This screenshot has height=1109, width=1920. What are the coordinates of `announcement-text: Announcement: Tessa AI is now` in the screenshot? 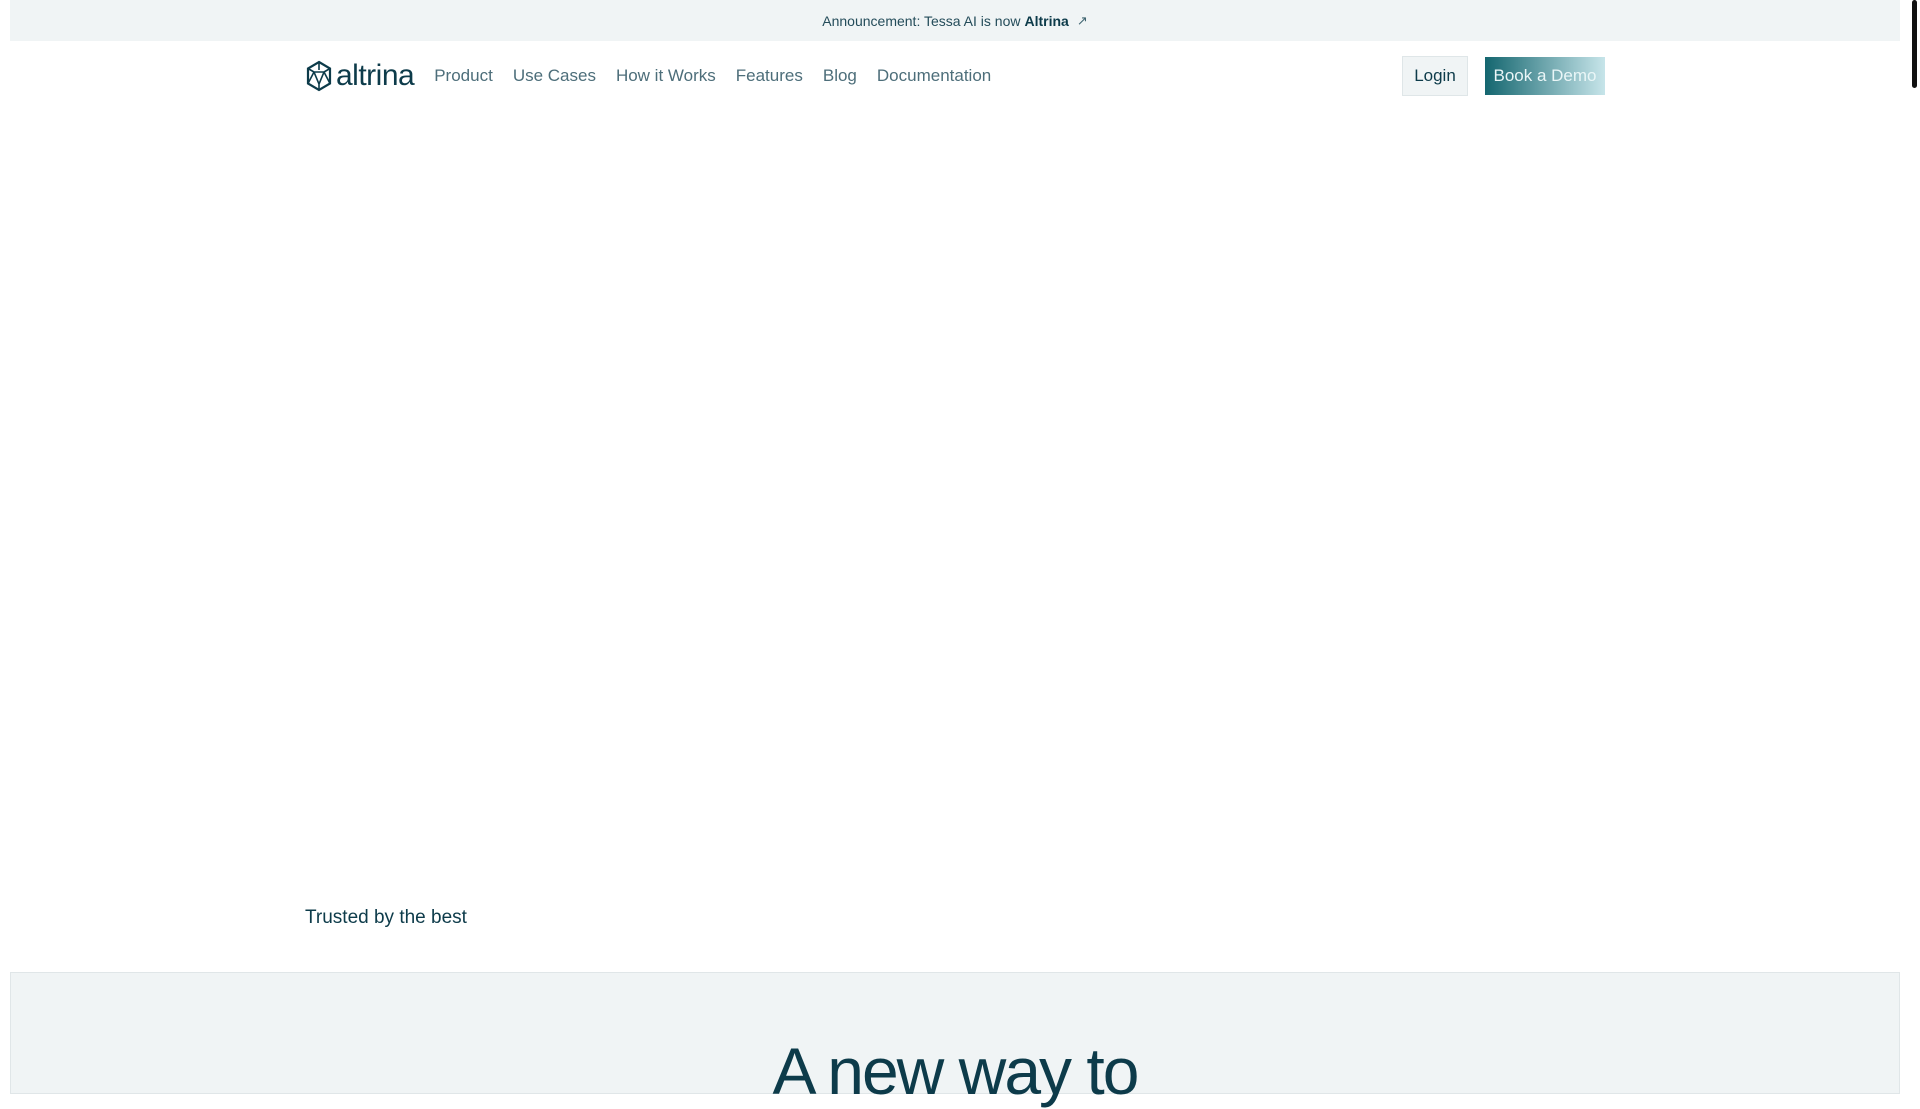 It's located at (921, 20).